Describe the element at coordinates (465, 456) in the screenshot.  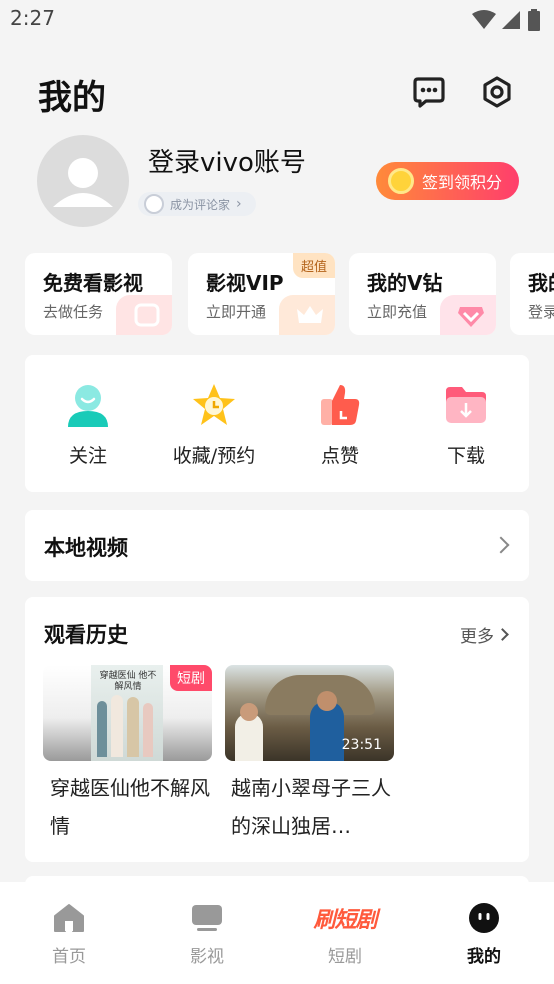
I see `fav-label: 下载` at that location.